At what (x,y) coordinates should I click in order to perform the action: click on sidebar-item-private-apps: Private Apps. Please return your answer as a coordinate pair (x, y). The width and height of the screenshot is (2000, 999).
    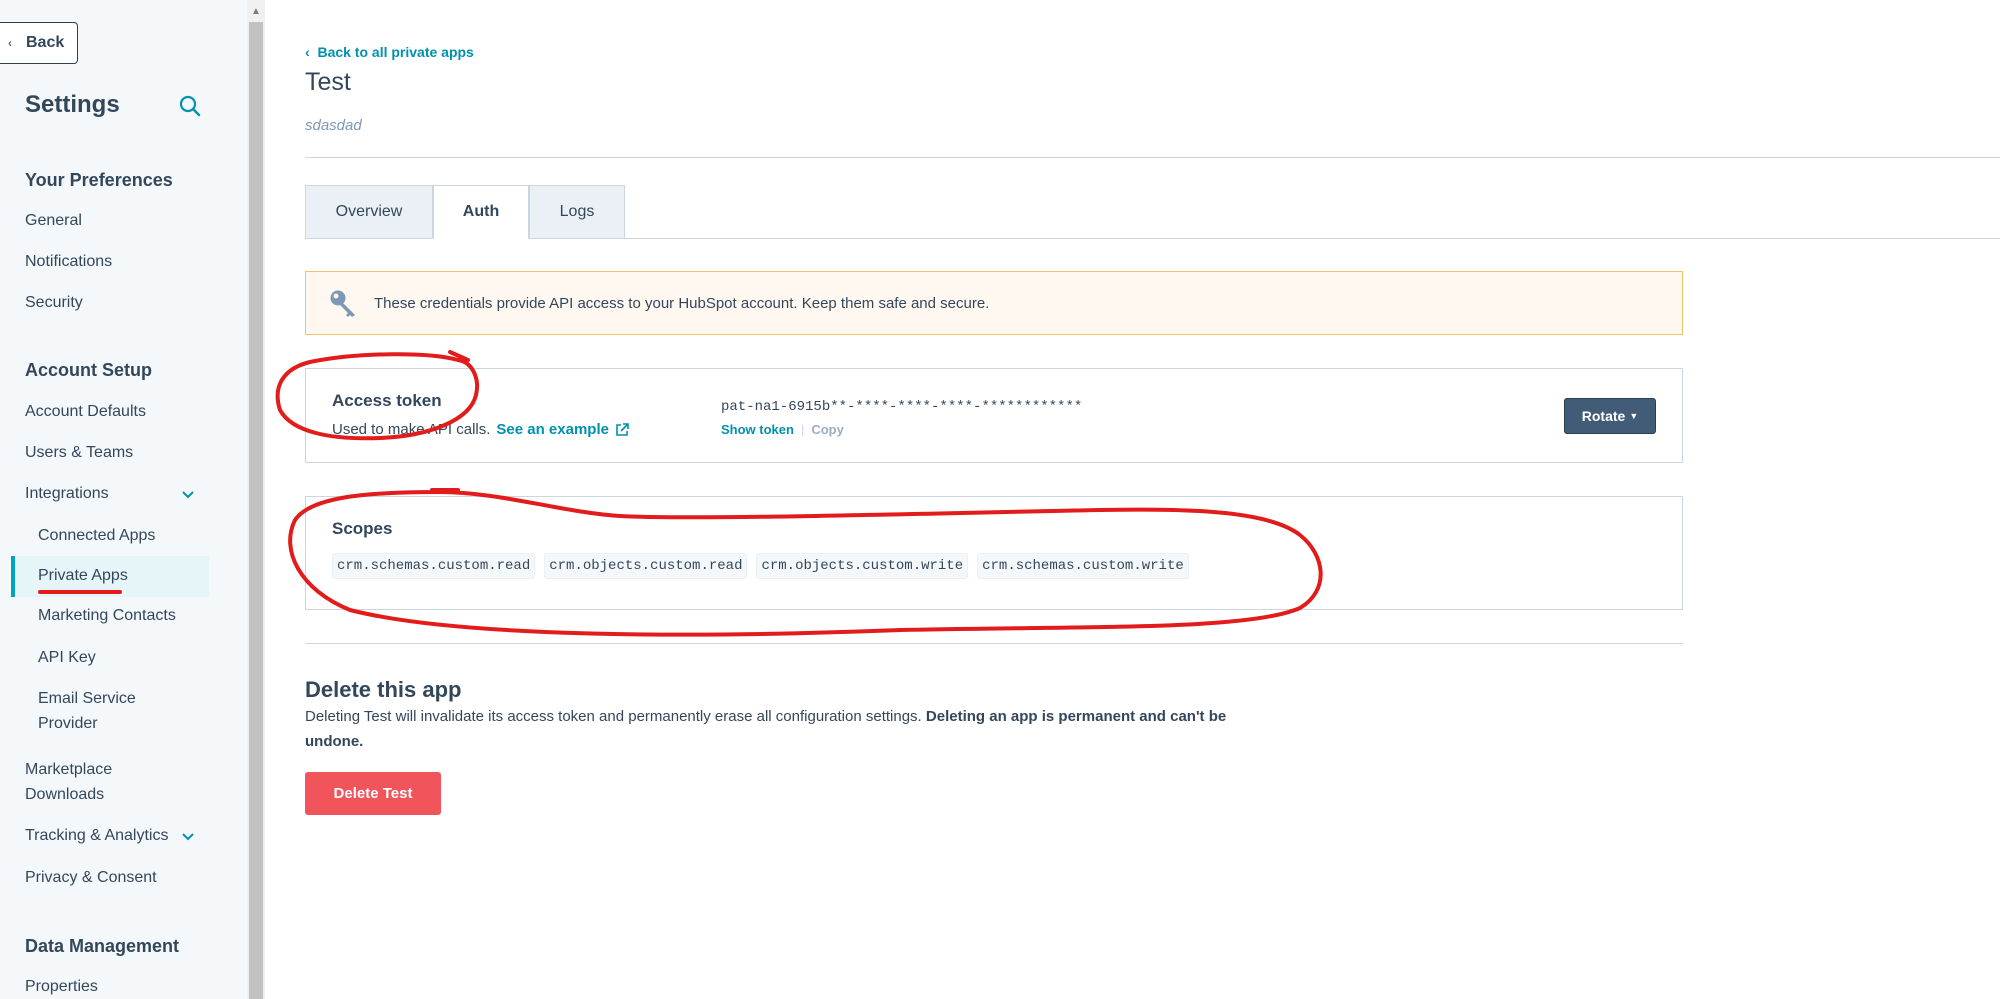
    Looking at the image, I should click on (83, 576).